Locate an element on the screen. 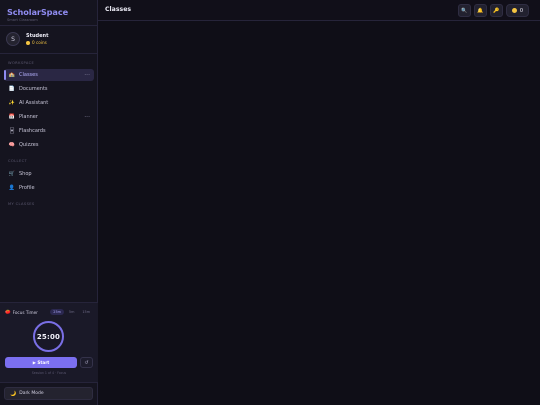 Image resolution: width=540 pixels, height=405 pixels. sidebar-item-label: Classes is located at coordinates (28, 75).